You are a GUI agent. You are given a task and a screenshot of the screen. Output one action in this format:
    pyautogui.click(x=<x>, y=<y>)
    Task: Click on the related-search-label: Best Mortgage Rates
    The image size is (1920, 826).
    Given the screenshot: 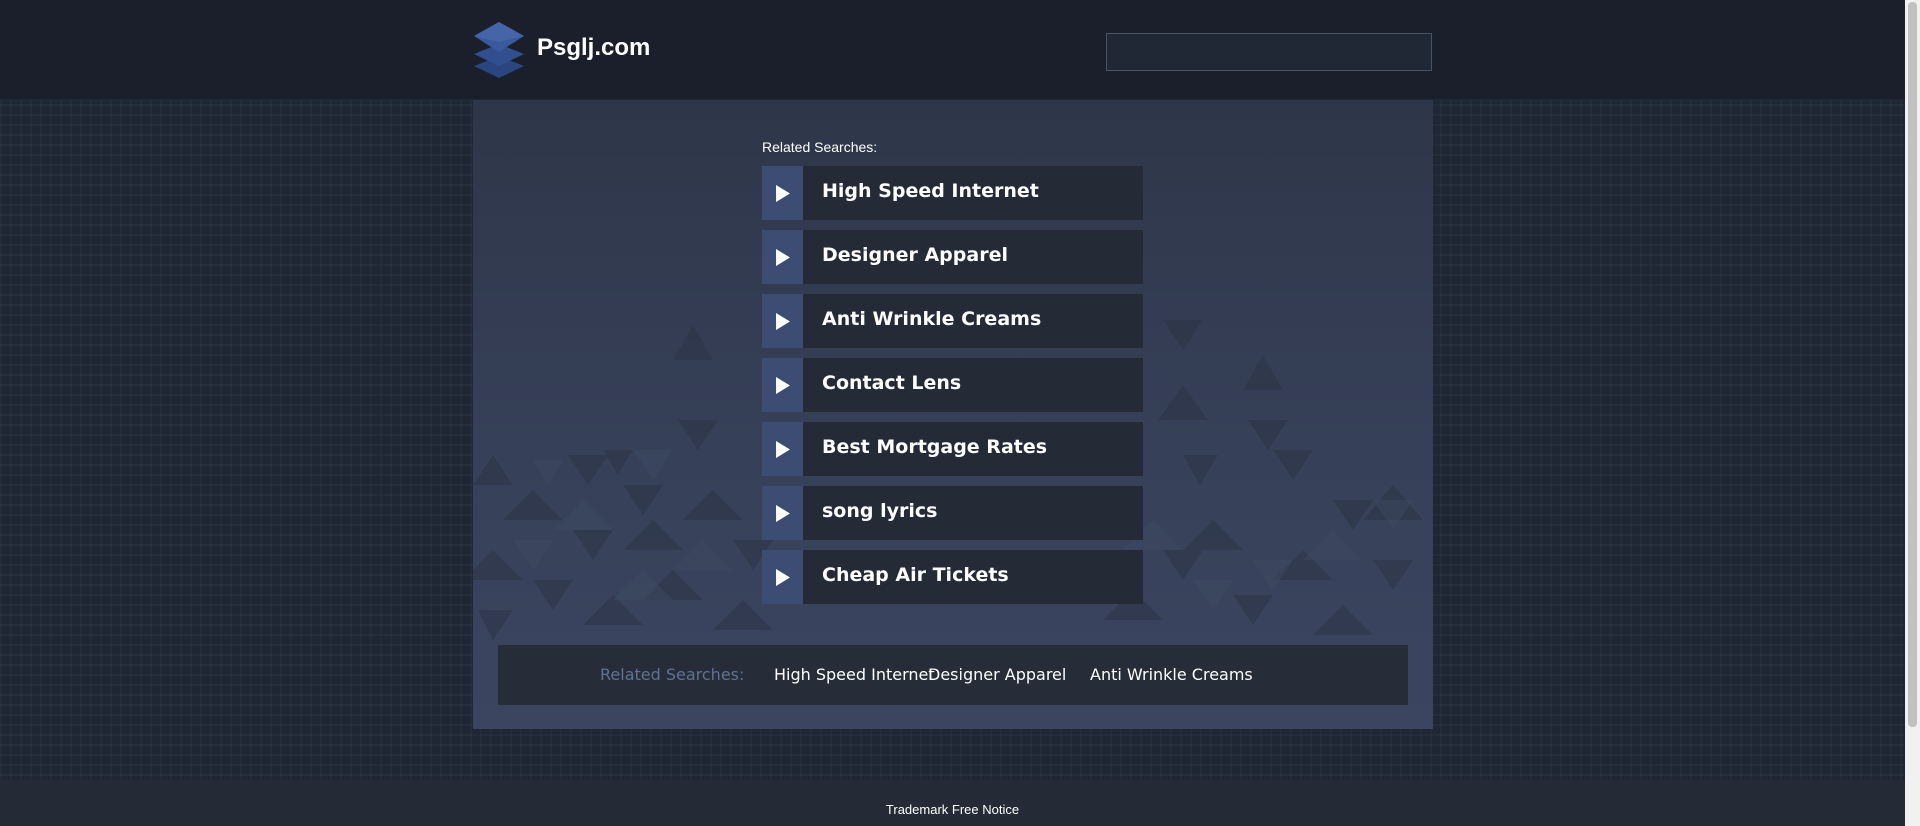 What is the action you would take?
    pyautogui.click(x=935, y=447)
    